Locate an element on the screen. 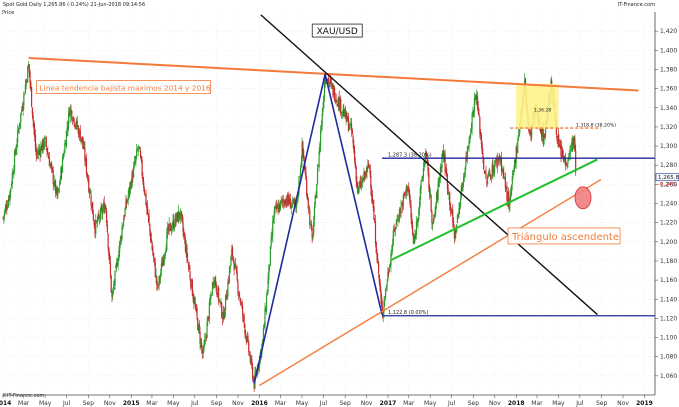 This screenshot has height=407, width=679. y-tick-label: 1,200 is located at coordinates (668, 242).